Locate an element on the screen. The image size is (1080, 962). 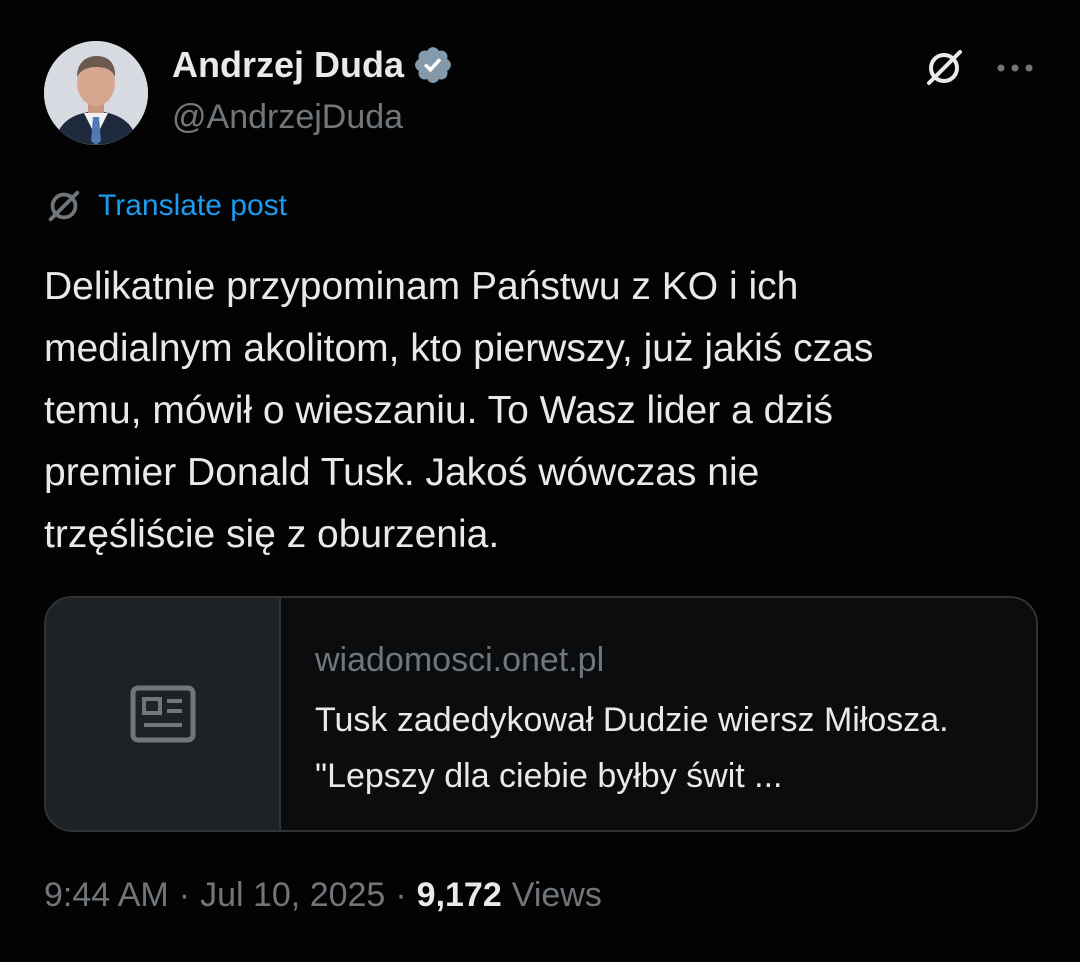
grok-button is located at coordinates (944, 68).